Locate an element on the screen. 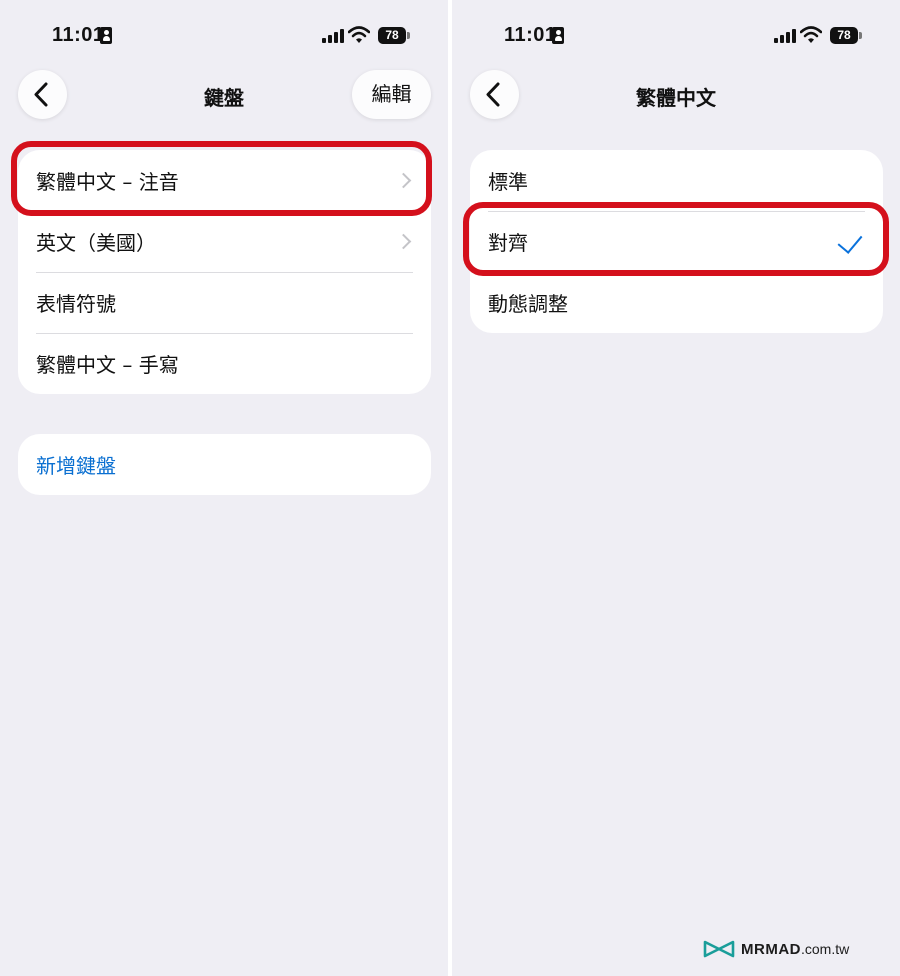  chevron-right-icon is located at coordinates (403, 241).